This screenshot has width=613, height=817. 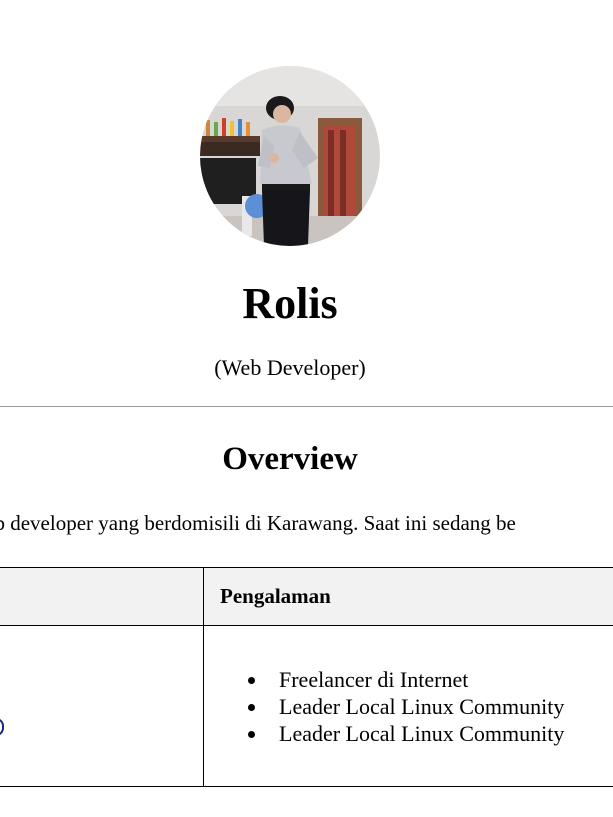 What do you see at coordinates (290, 303) in the screenshot?
I see `profile-name: Rolis` at bounding box center [290, 303].